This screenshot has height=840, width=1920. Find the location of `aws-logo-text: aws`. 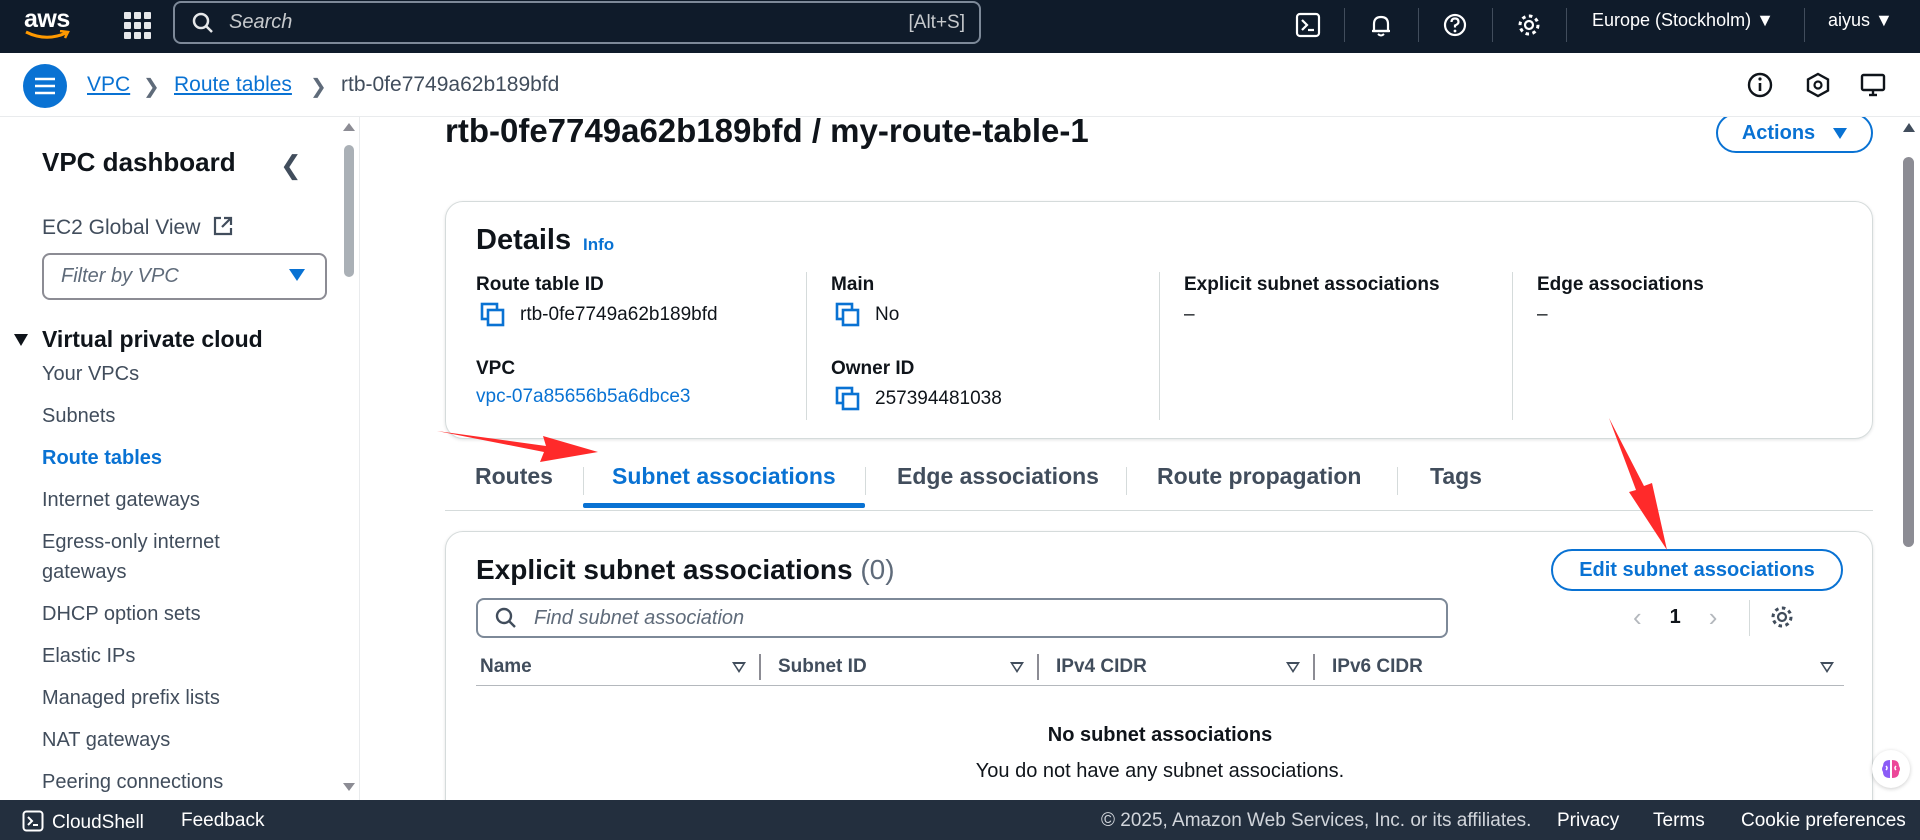

aws-logo-text: aws is located at coordinates (47, 19).